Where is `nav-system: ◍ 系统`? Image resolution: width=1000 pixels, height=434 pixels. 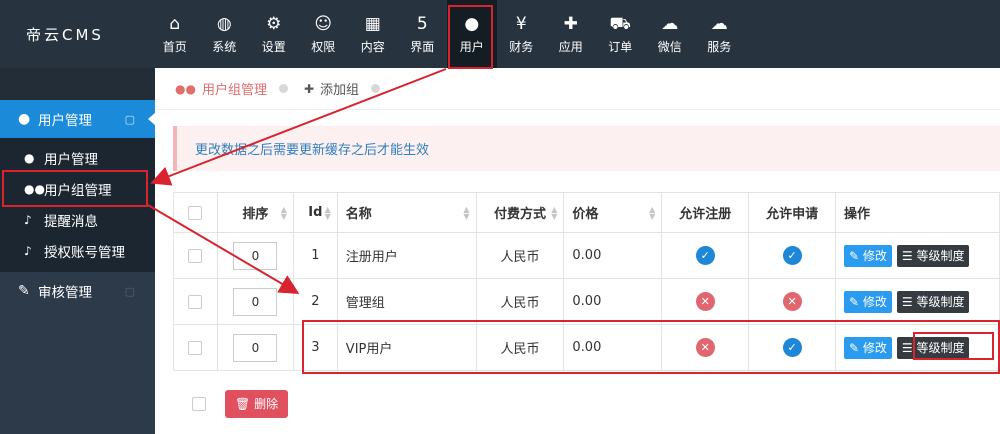 nav-system: ◍ 系统 is located at coordinates (225, 34).